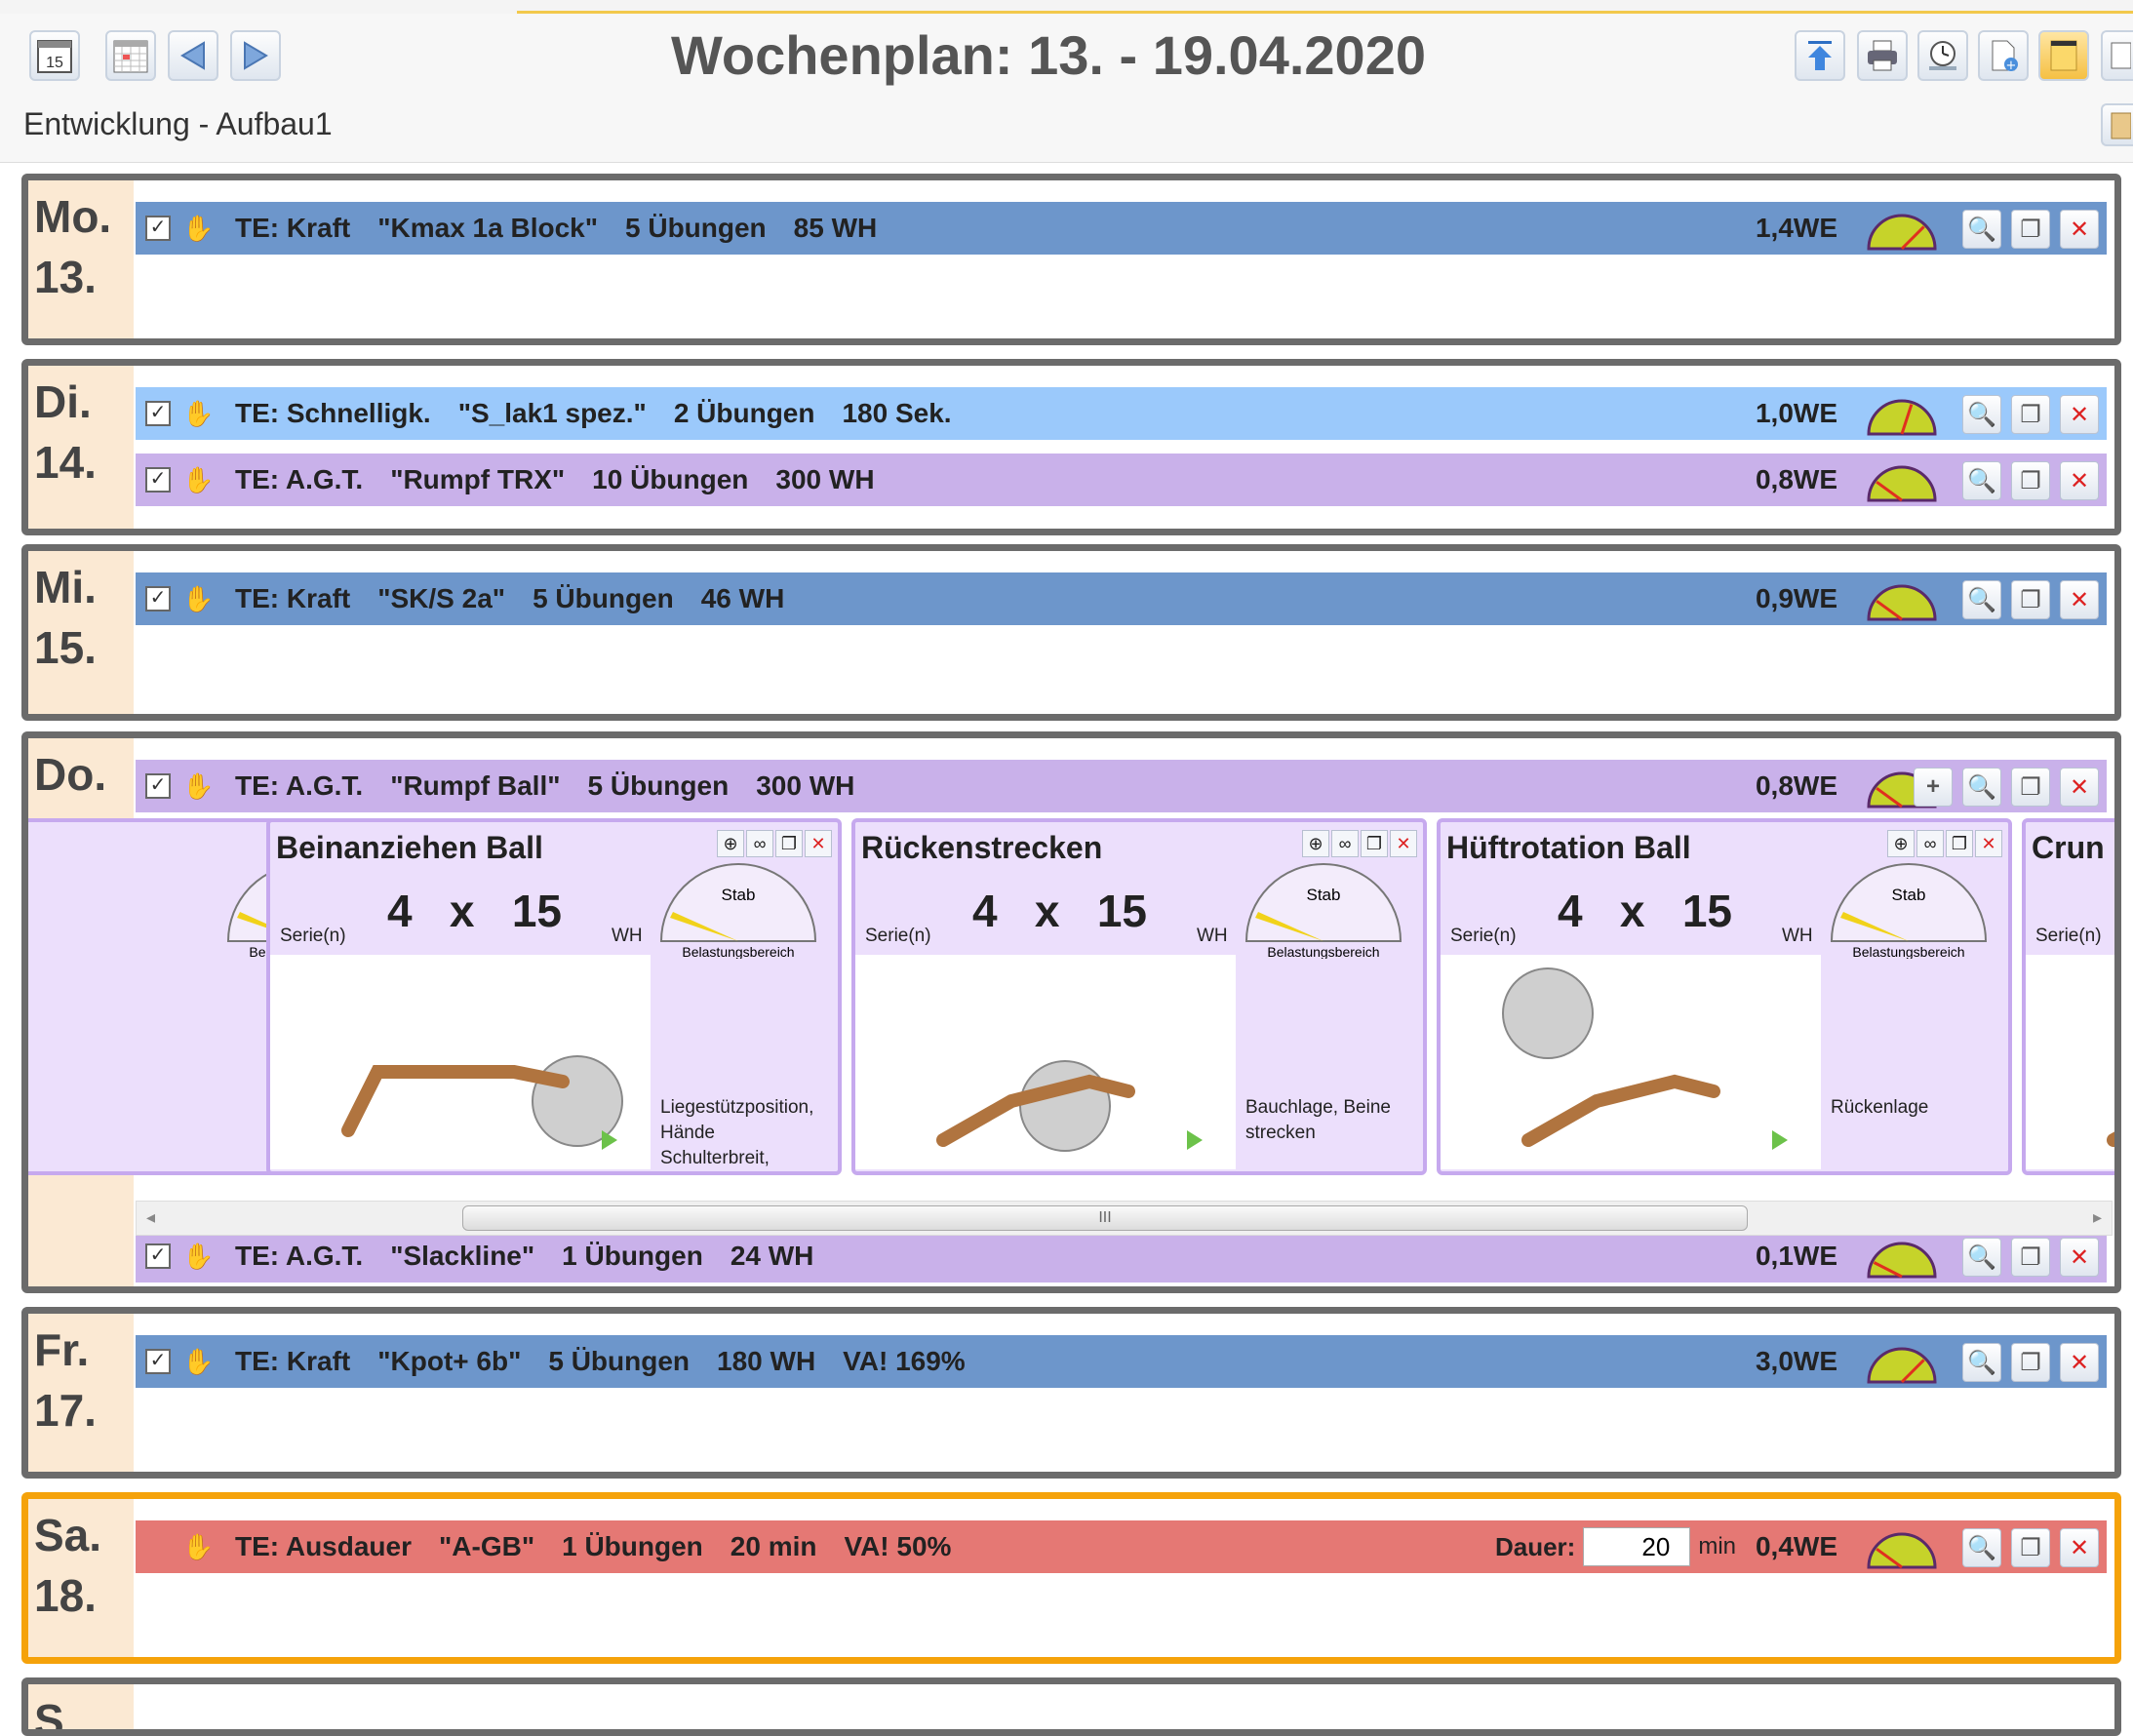 The height and width of the screenshot is (1736, 2133). I want to click on scrollbar-thumb: III, so click(1105, 1218).